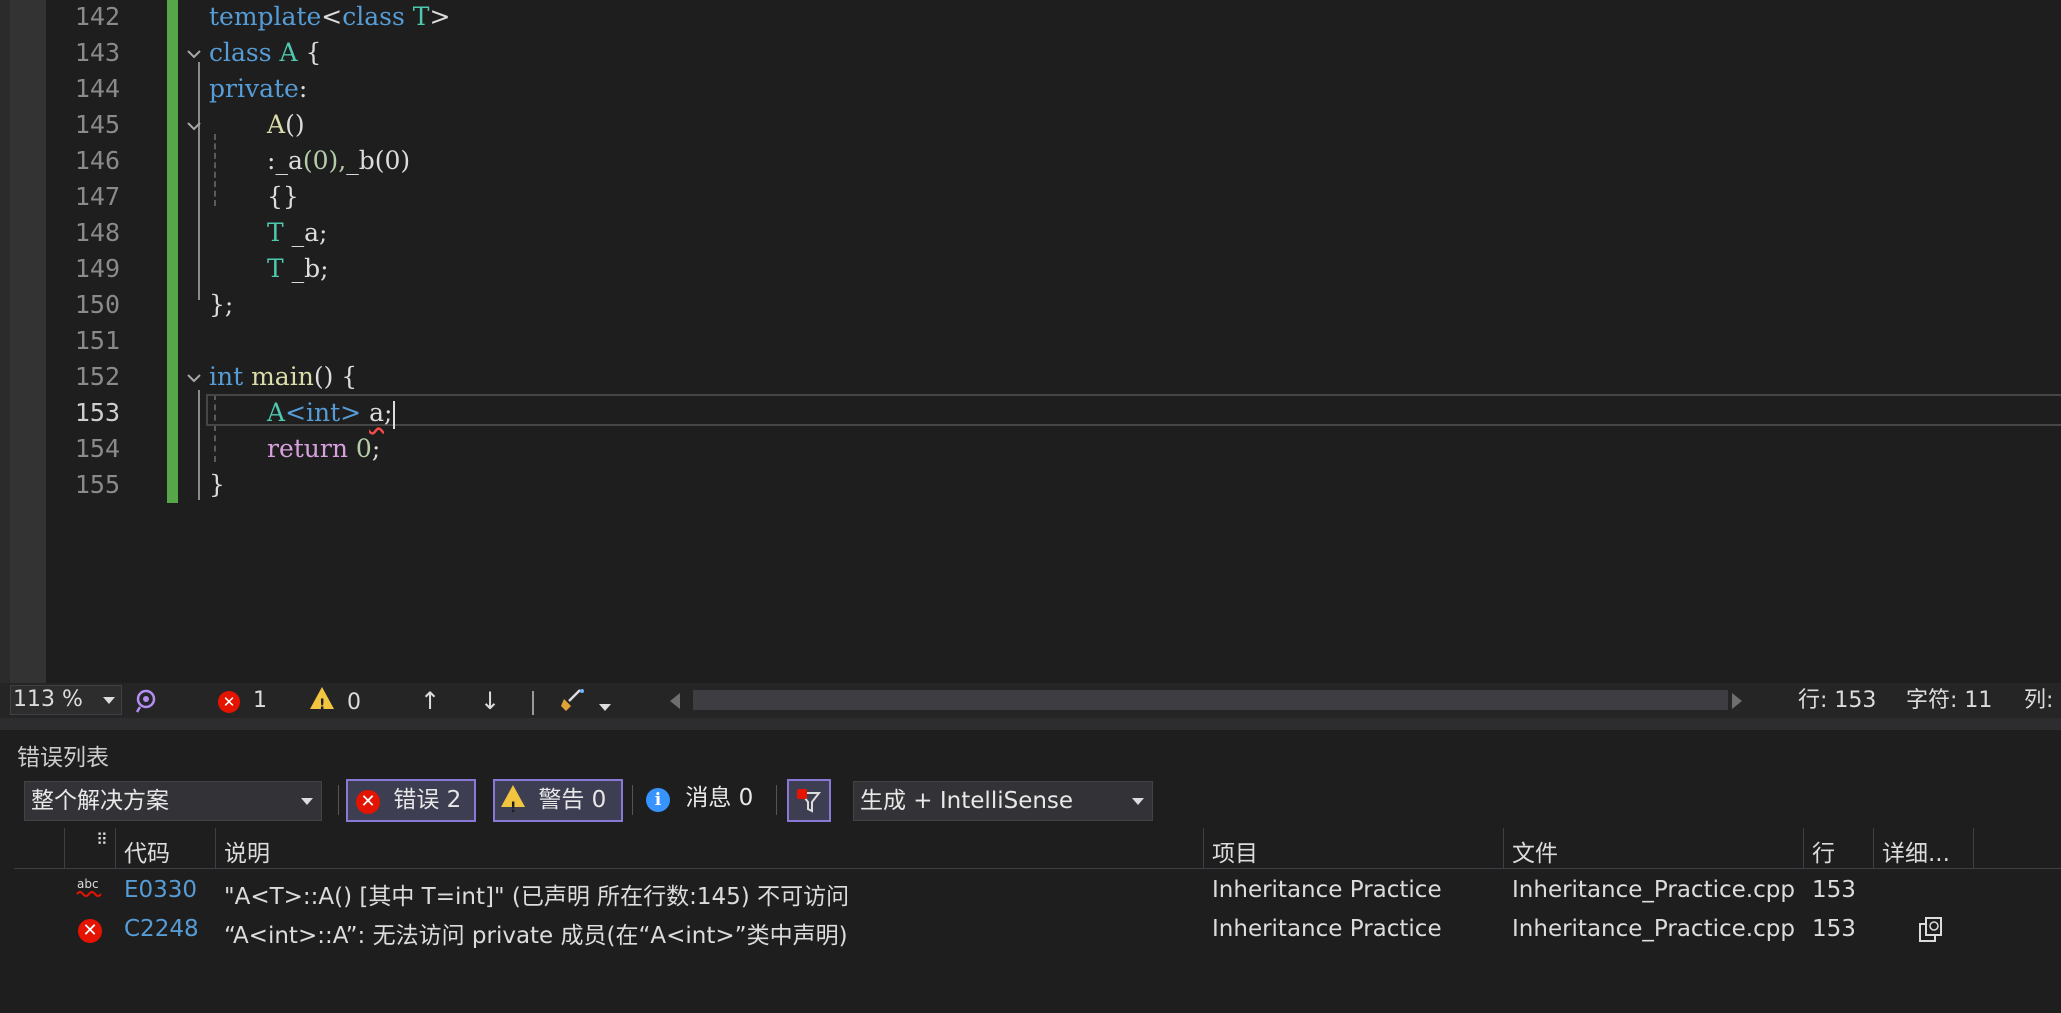 The height and width of the screenshot is (1013, 2061). What do you see at coordinates (1949, 701) in the screenshot?
I see `char-indicator: 字符: 11` at bounding box center [1949, 701].